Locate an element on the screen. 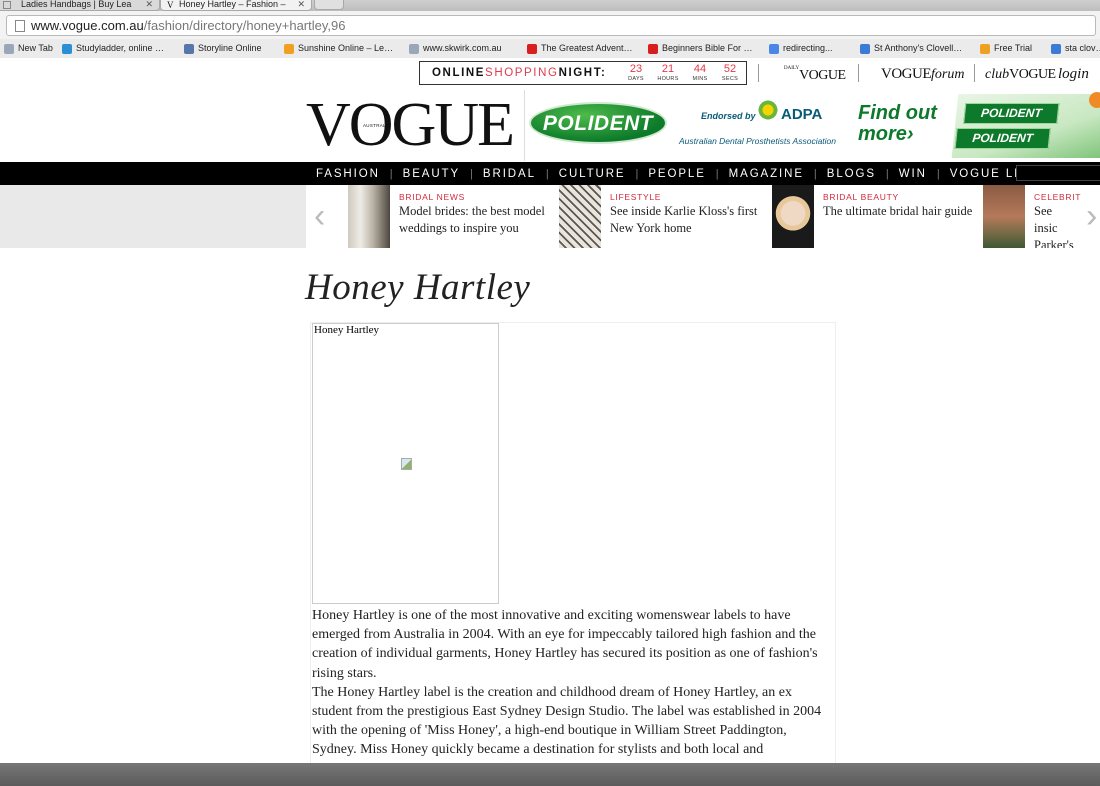  divider is located at coordinates (858, 73).